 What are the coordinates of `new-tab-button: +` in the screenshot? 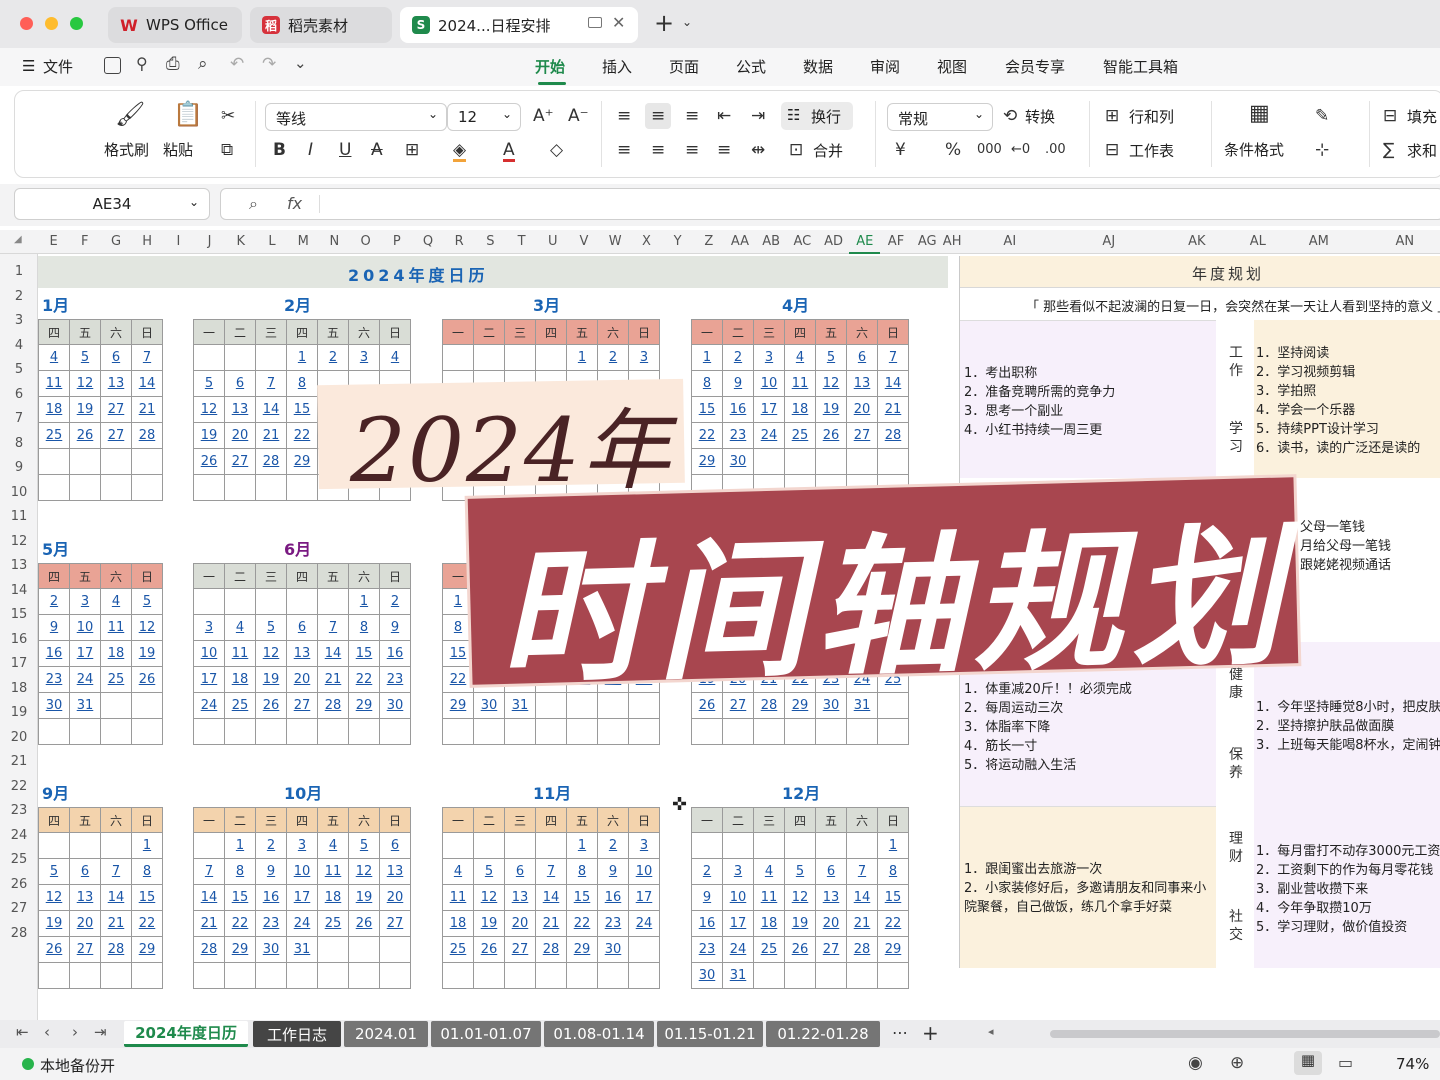 It's located at (664, 23).